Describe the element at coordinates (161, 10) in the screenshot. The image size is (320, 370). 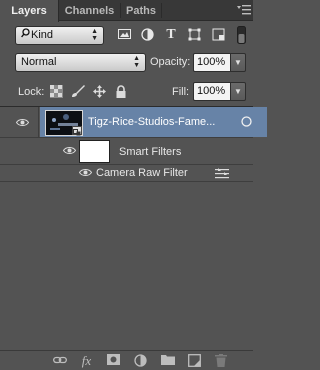
I see `tab-divider` at that location.